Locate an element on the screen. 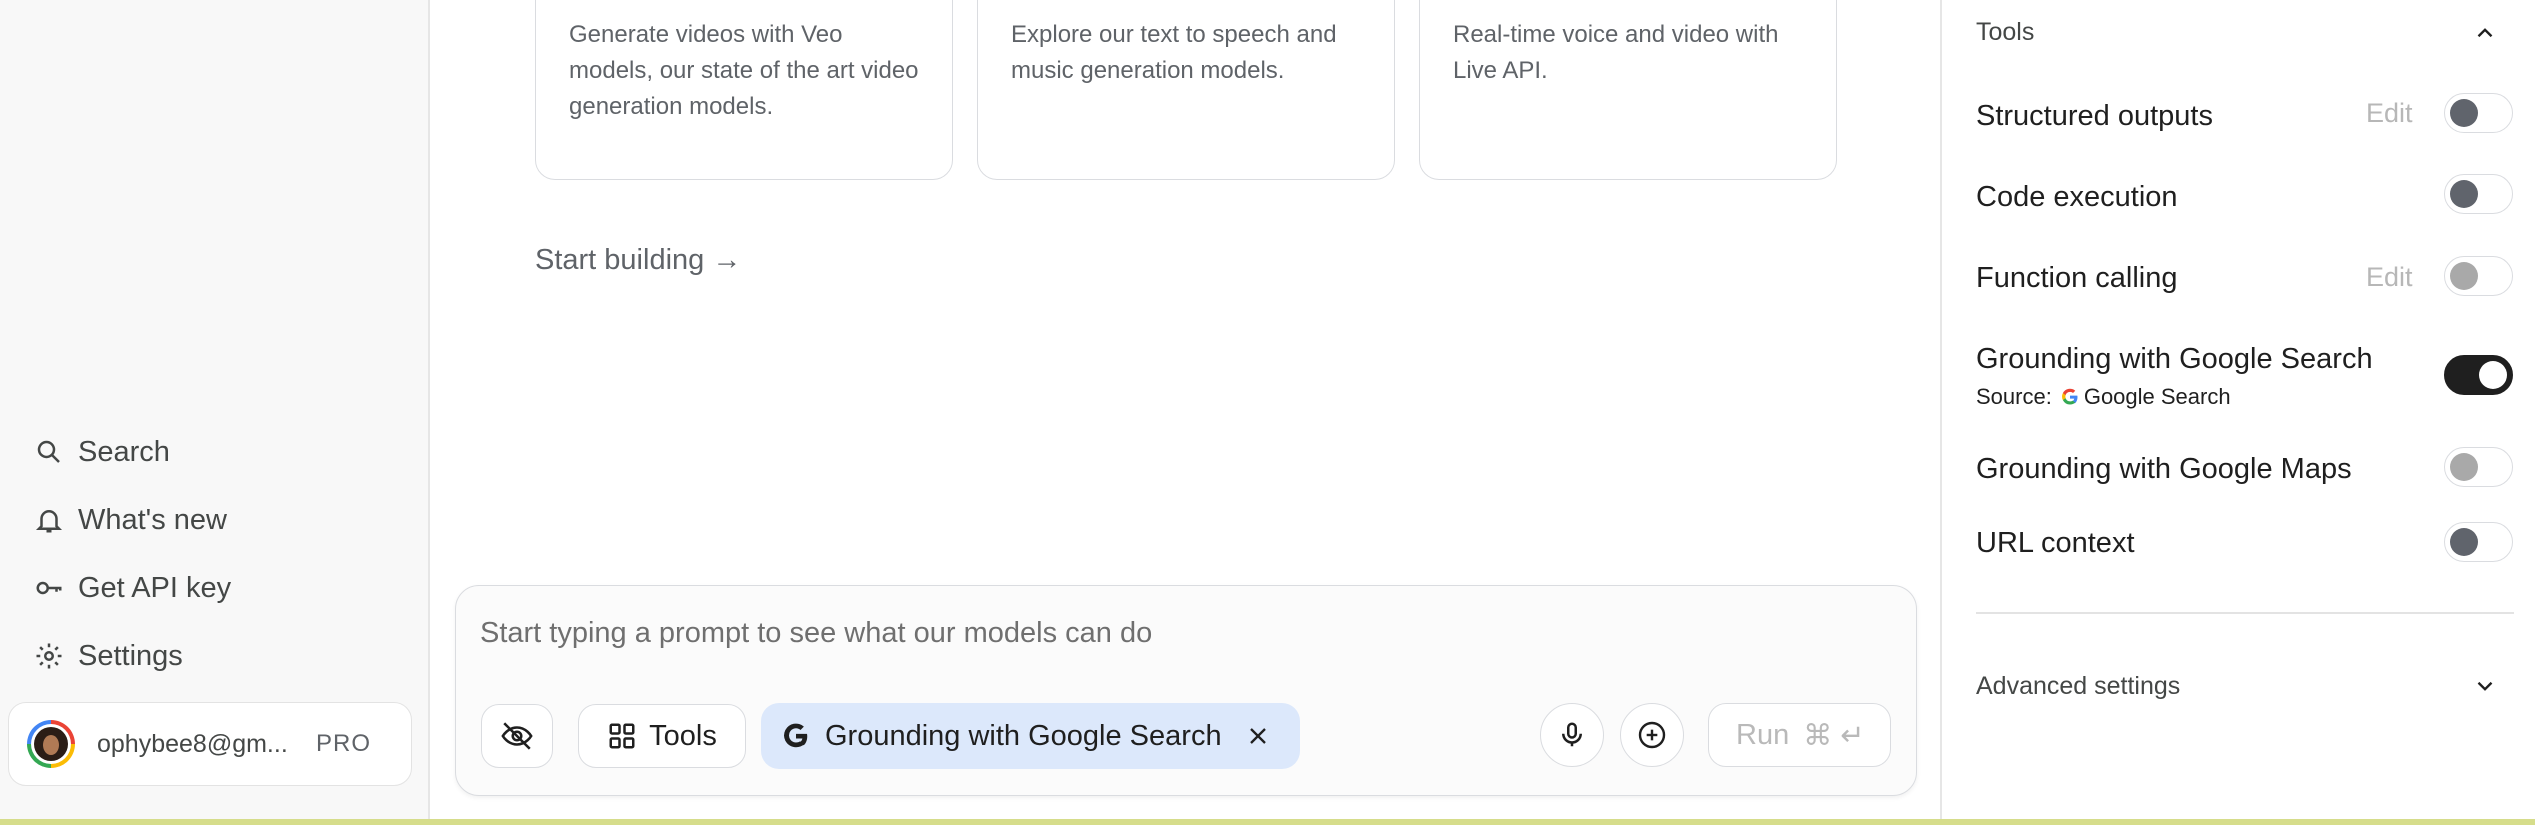  close-icon is located at coordinates (1258, 736).